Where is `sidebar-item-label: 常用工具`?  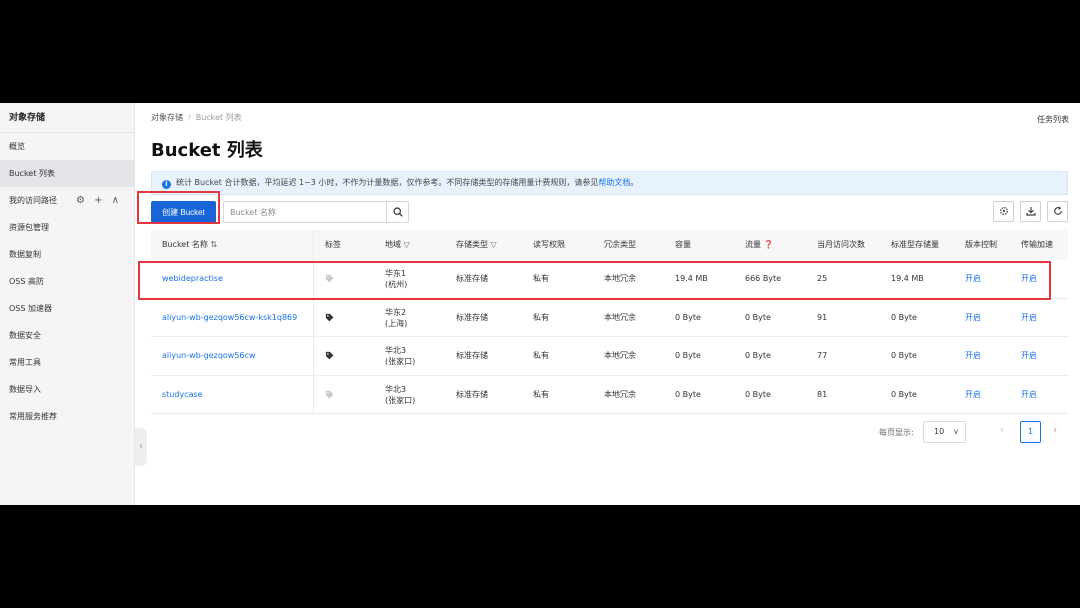
sidebar-item-label: 常用工具 is located at coordinates (25, 362).